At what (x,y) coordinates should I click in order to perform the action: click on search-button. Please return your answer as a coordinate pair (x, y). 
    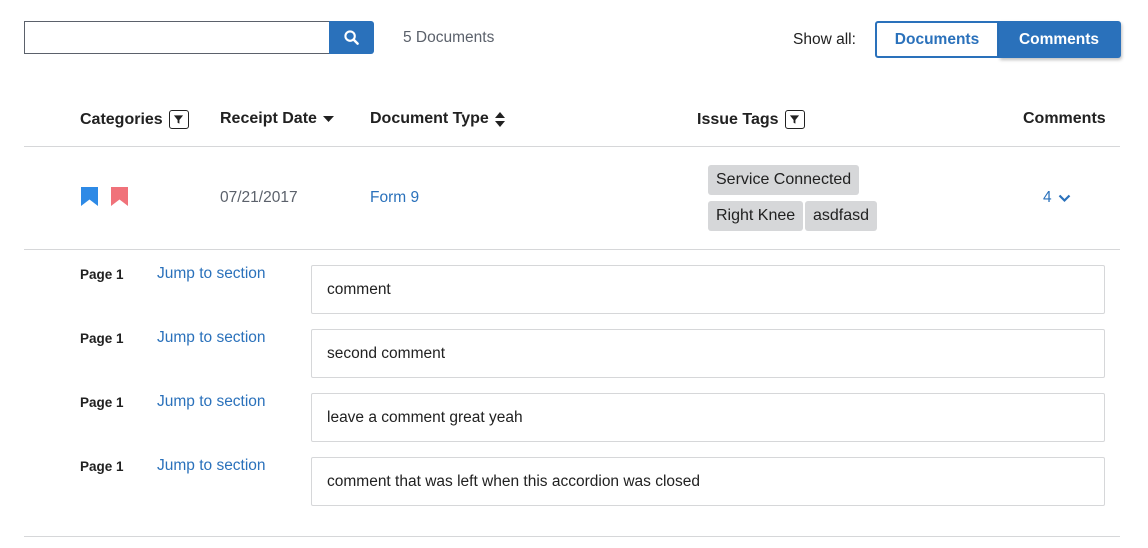
    Looking at the image, I should click on (351, 37).